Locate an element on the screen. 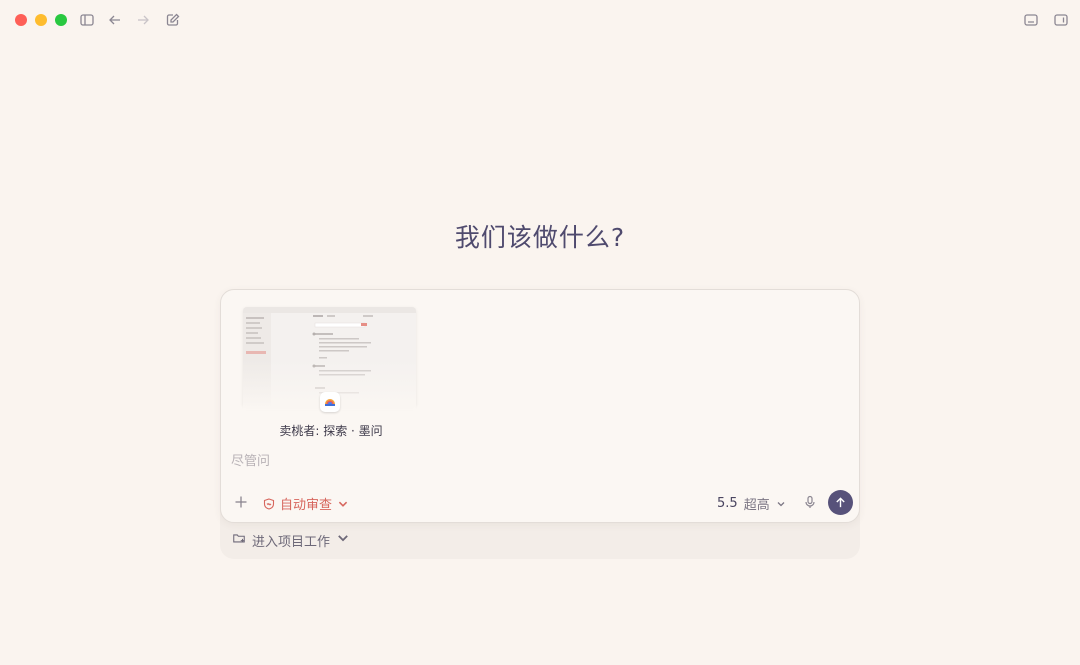  window-controls is located at coordinates (41, 20).